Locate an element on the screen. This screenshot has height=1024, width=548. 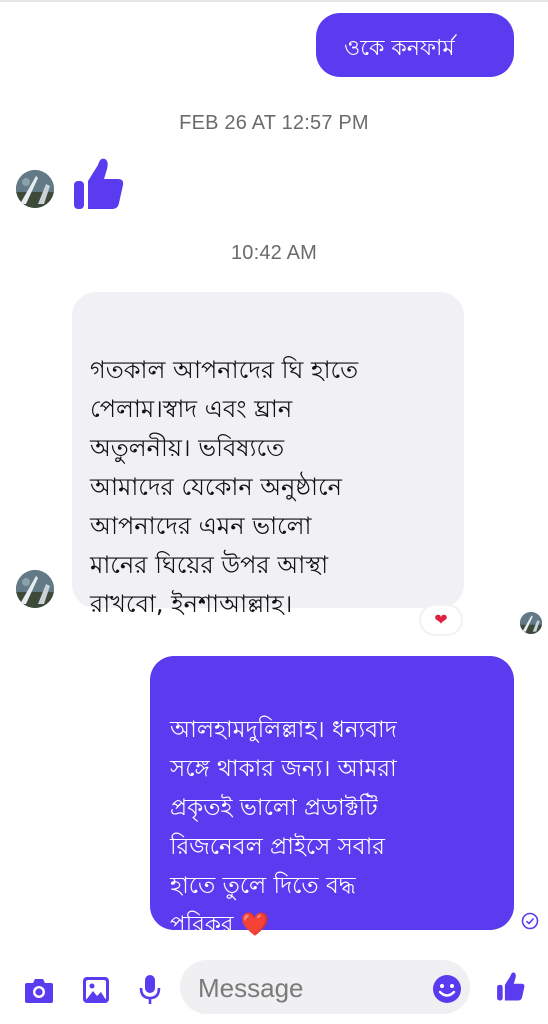
seen-avatar is located at coordinates (531, 623).